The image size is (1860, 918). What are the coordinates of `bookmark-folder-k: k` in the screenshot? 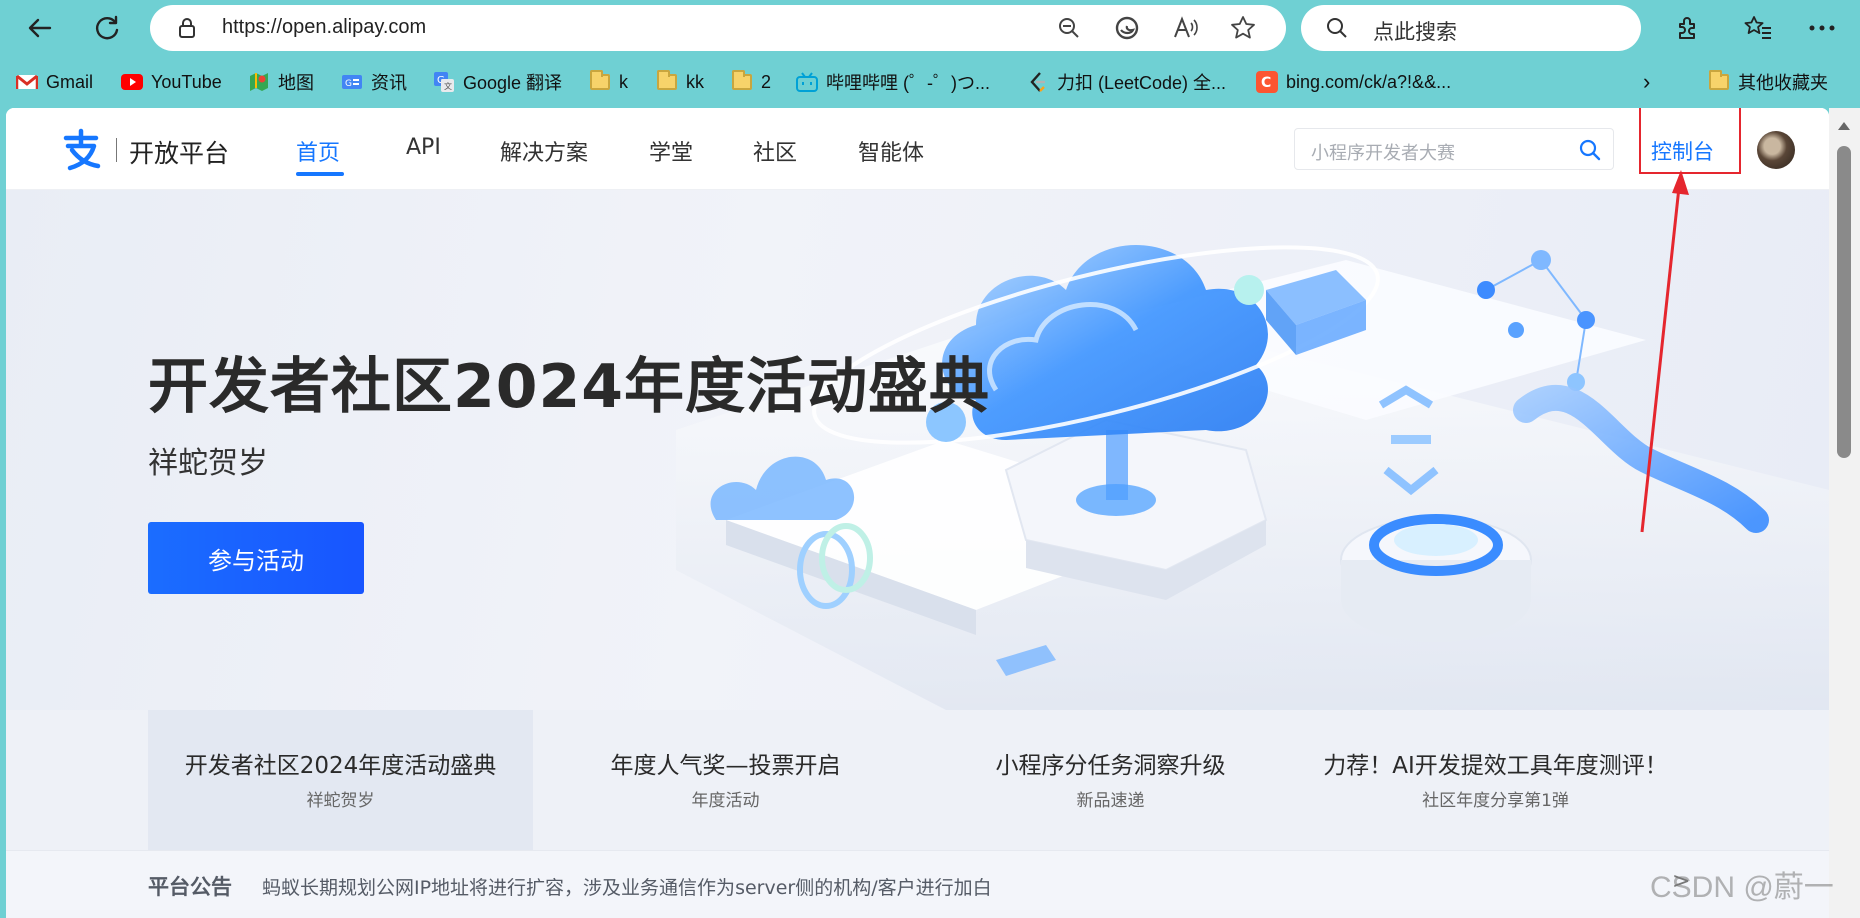 It's located at (608, 82).